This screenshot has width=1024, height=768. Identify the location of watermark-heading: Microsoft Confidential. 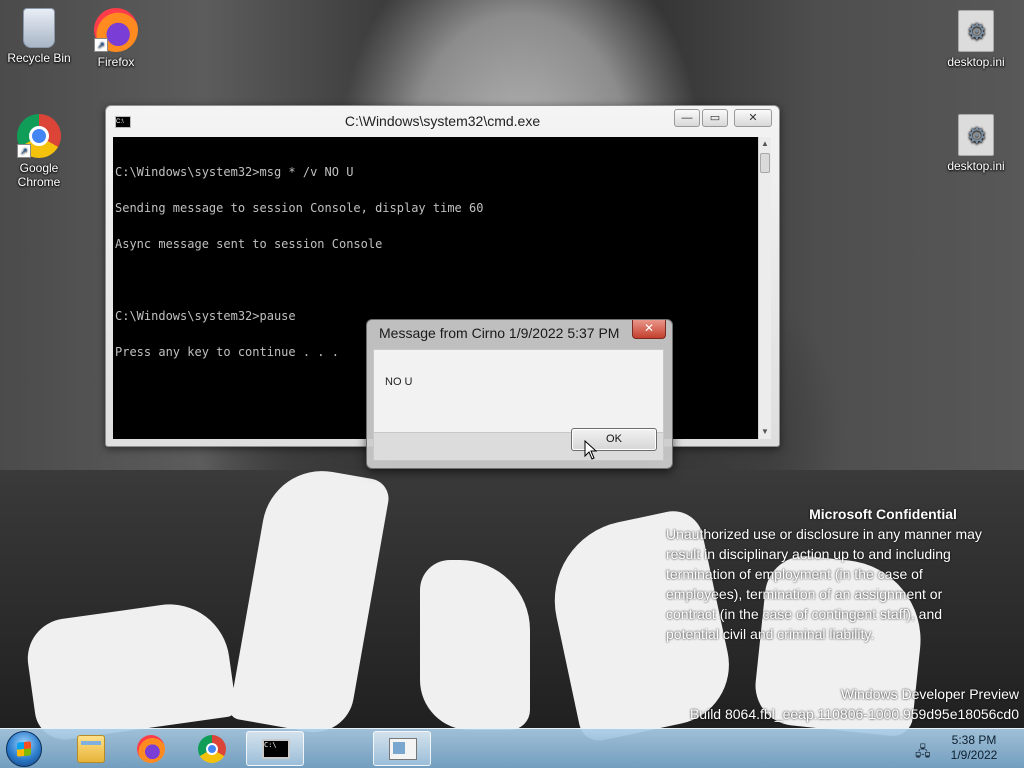
(883, 514).